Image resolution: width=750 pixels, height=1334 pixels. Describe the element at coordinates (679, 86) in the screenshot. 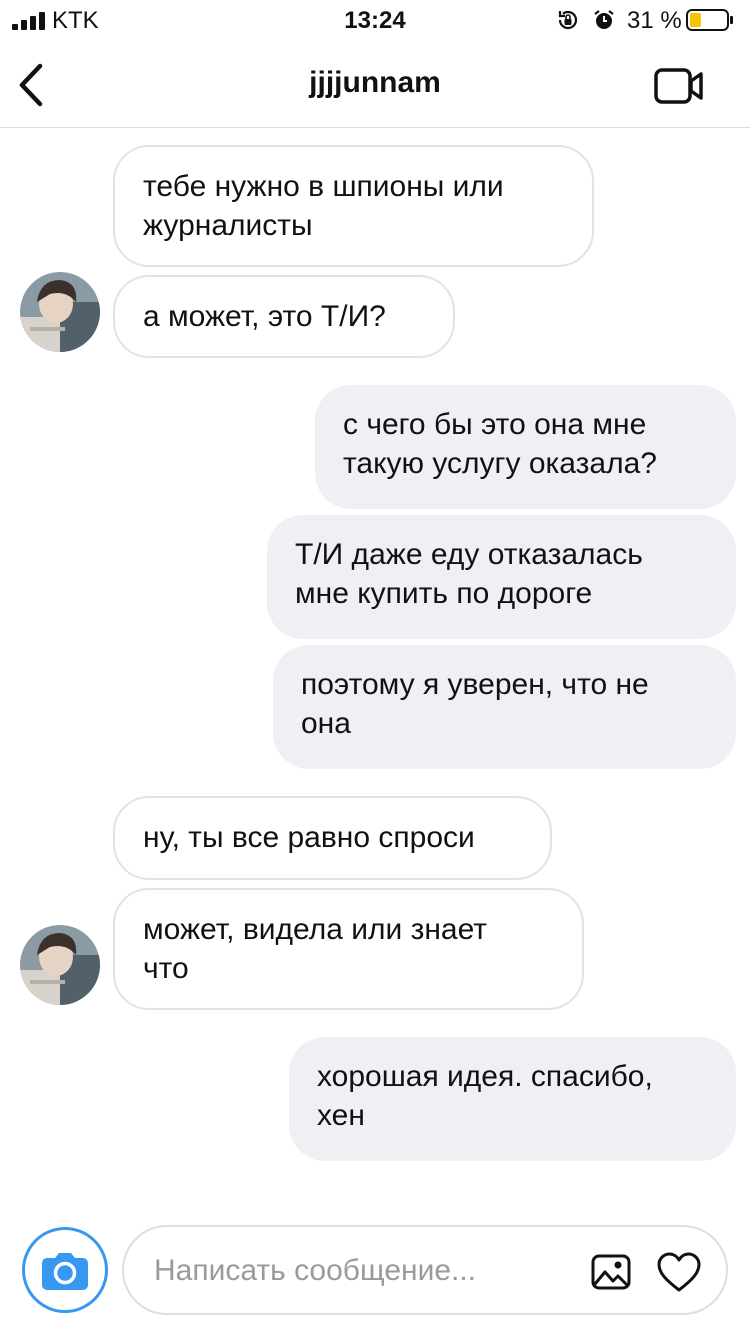

I see `video-camera-icon` at that location.